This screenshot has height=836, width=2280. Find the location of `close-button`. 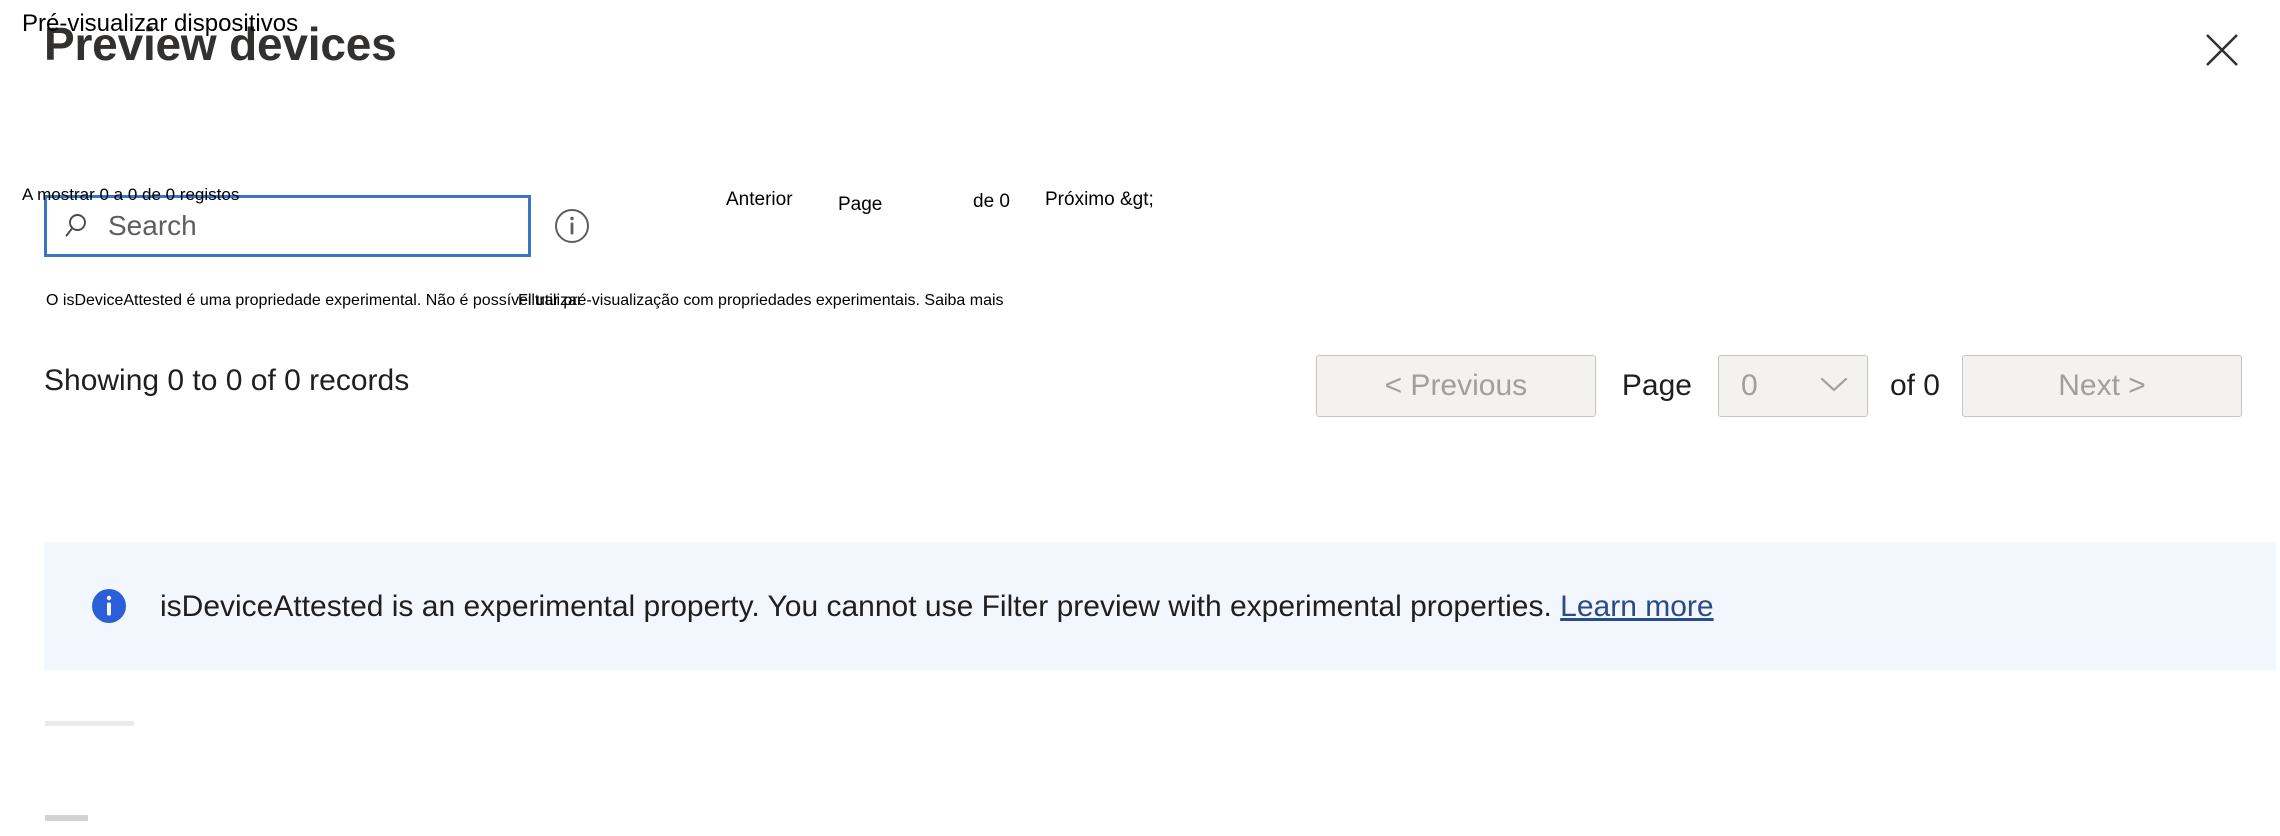

close-button is located at coordinates (2222, 50).